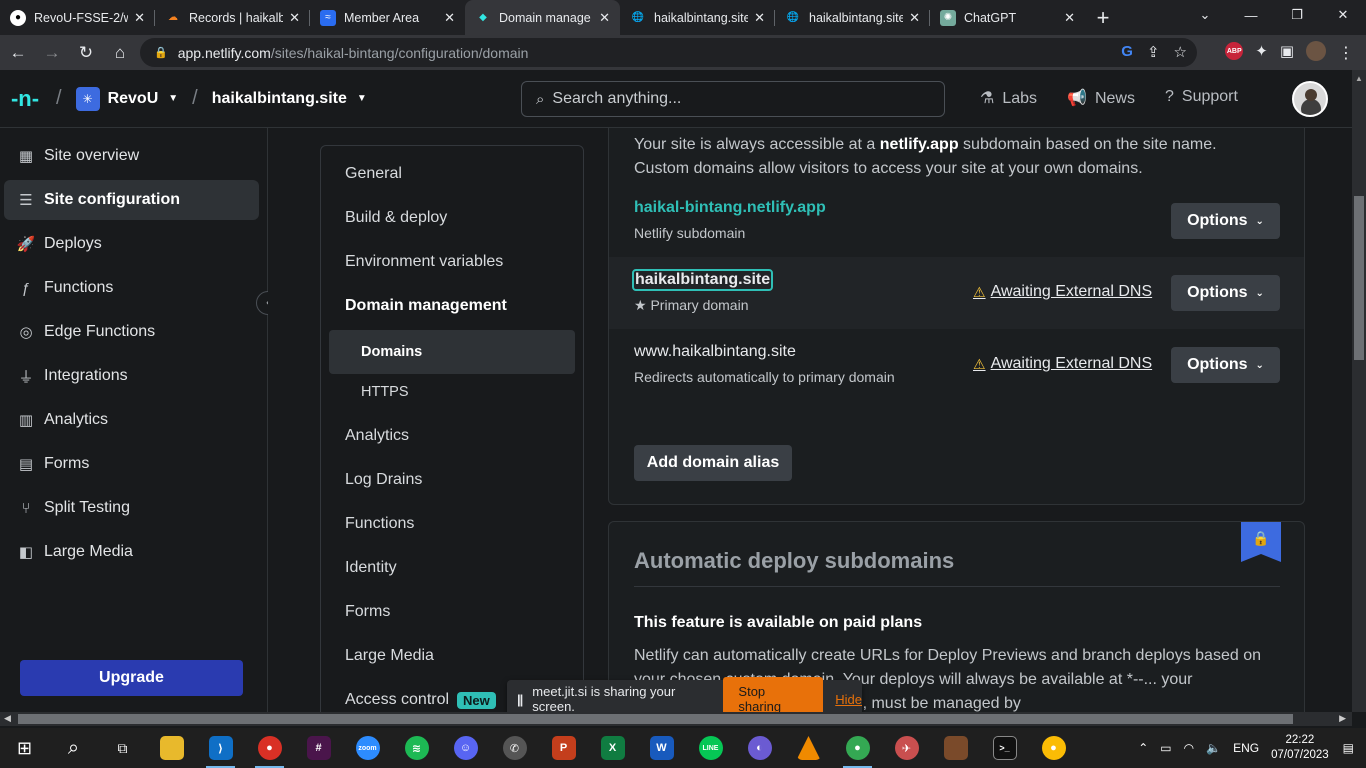 This screenshot has height=768, width=1366. I want to click on word-icon: W, so click(661, 748).